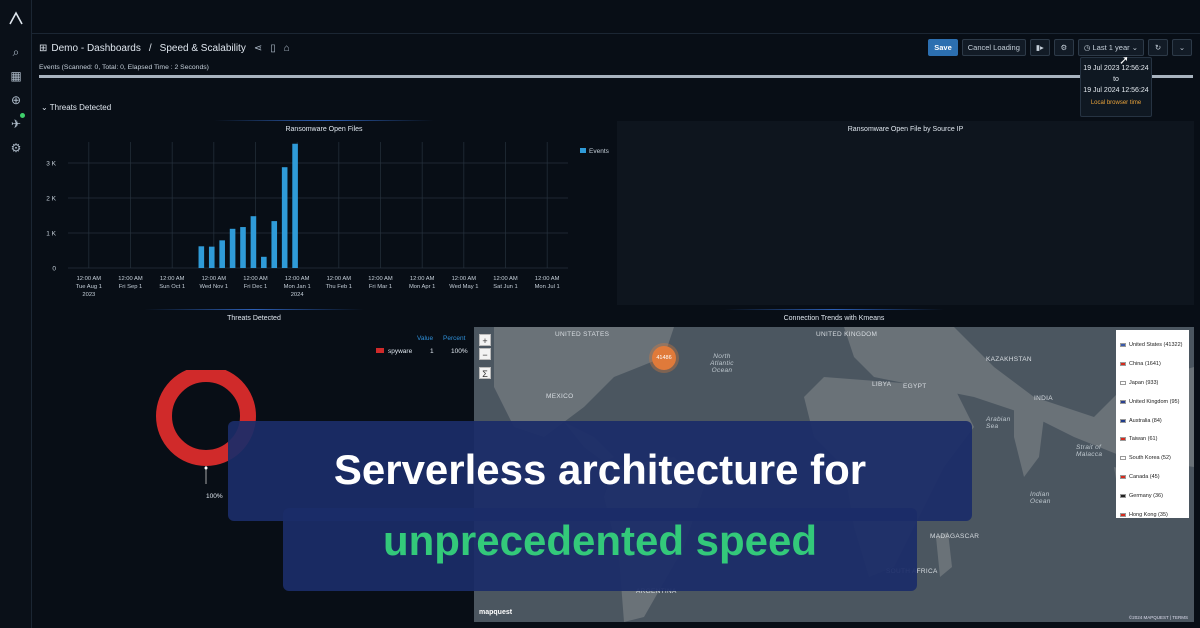  Describe the element at coordinates (600, 469) in the screenshot. I see `headline-line-1: Serverless architecture for` at that location.